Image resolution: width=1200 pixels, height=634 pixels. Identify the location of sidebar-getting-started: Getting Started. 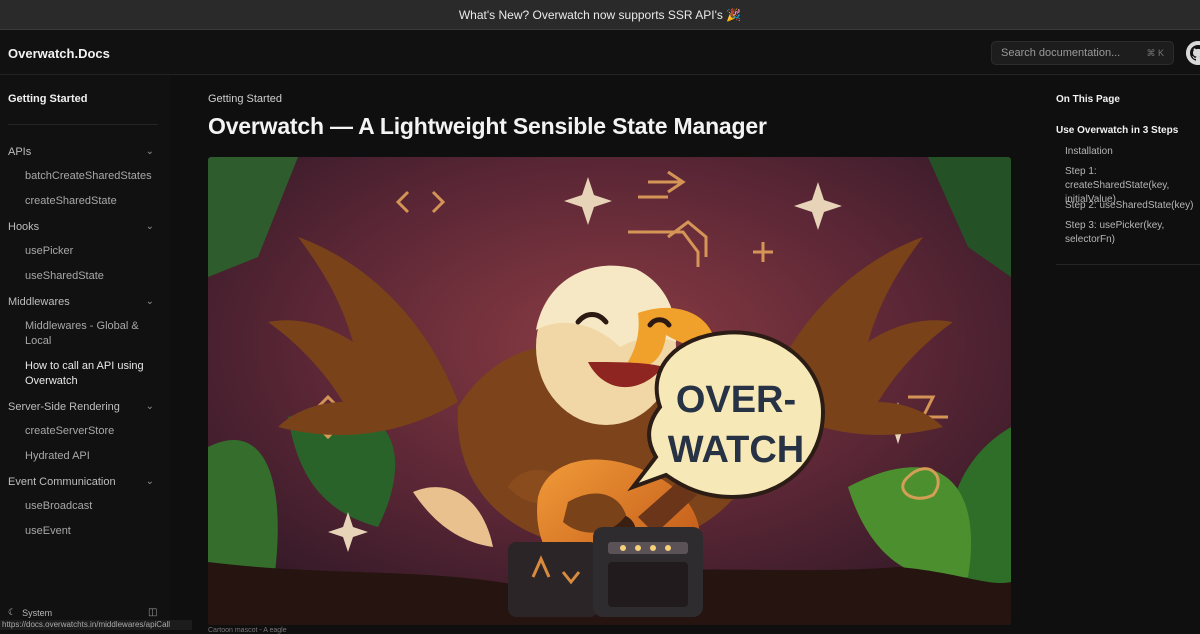
(47, 99).